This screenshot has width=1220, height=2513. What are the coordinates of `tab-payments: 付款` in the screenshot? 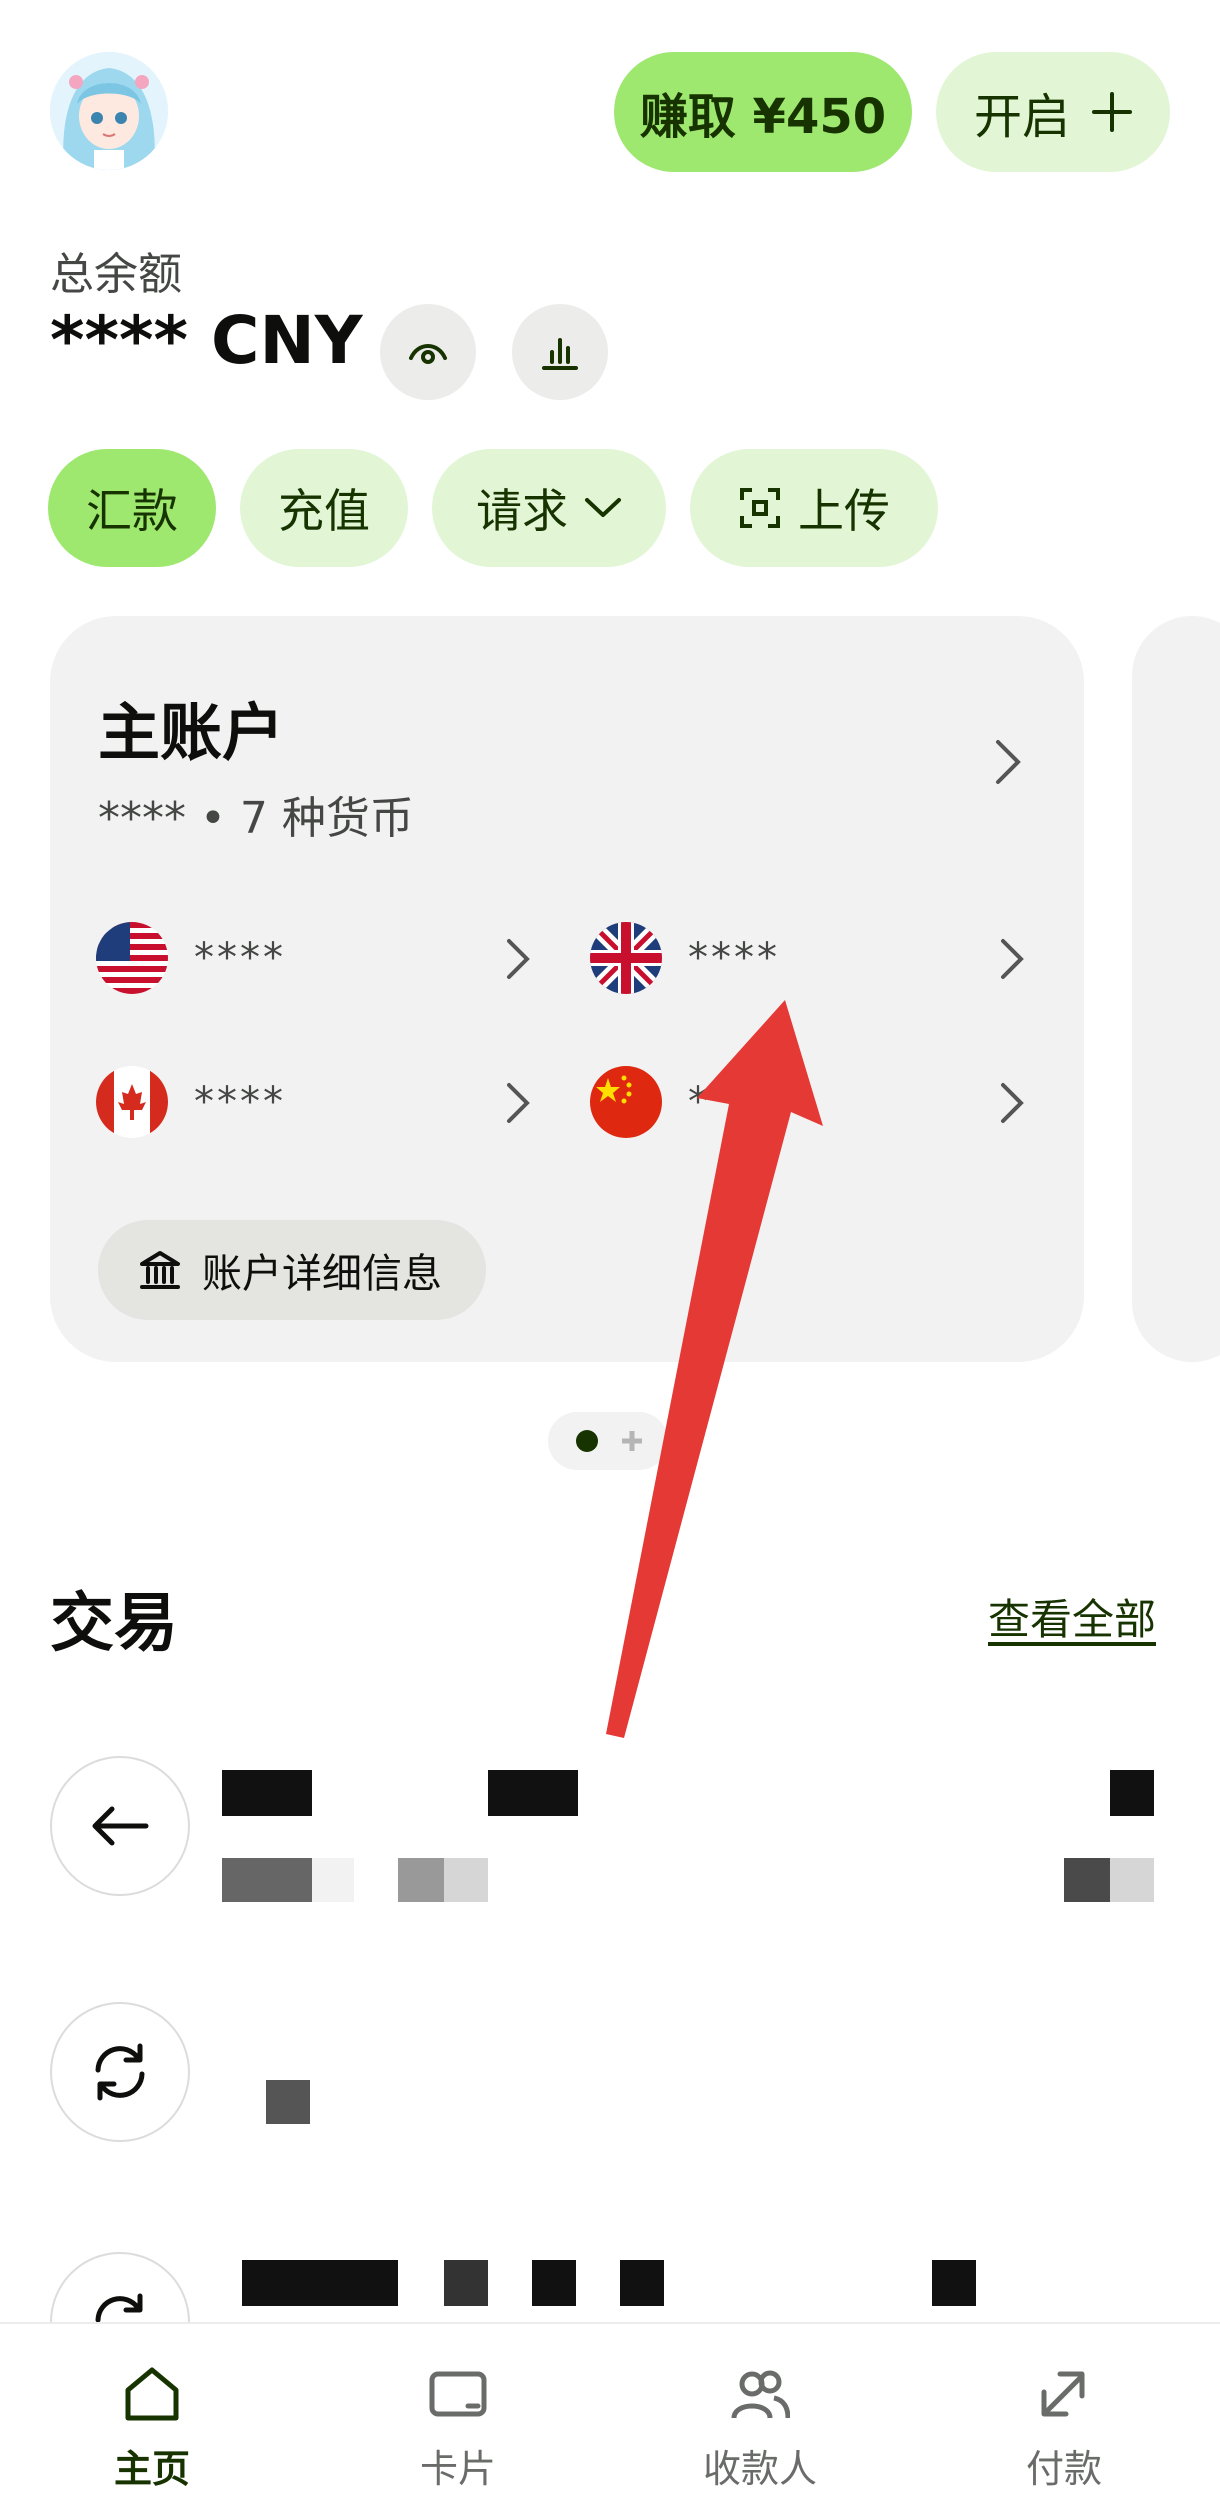 It's located at (1064, 2428).